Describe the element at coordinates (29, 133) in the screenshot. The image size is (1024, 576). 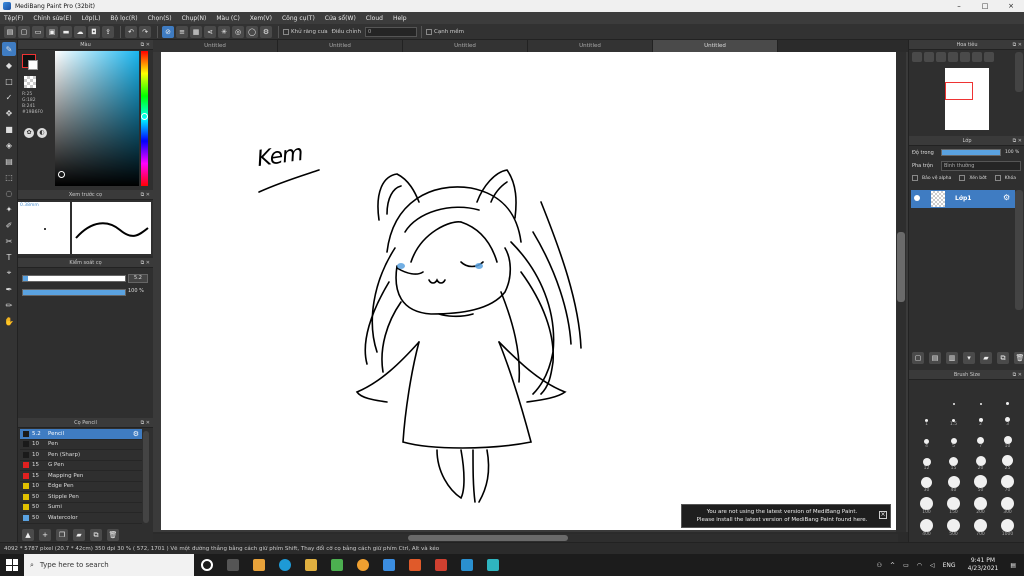
I see `color-palette-icon: ✿` at that location.